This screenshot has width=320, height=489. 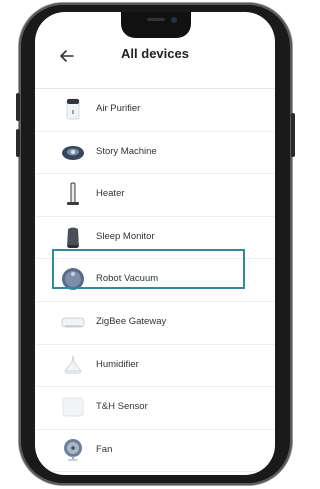 I want to click on zigbee-gateway-icon, so click(x=73, y=322).